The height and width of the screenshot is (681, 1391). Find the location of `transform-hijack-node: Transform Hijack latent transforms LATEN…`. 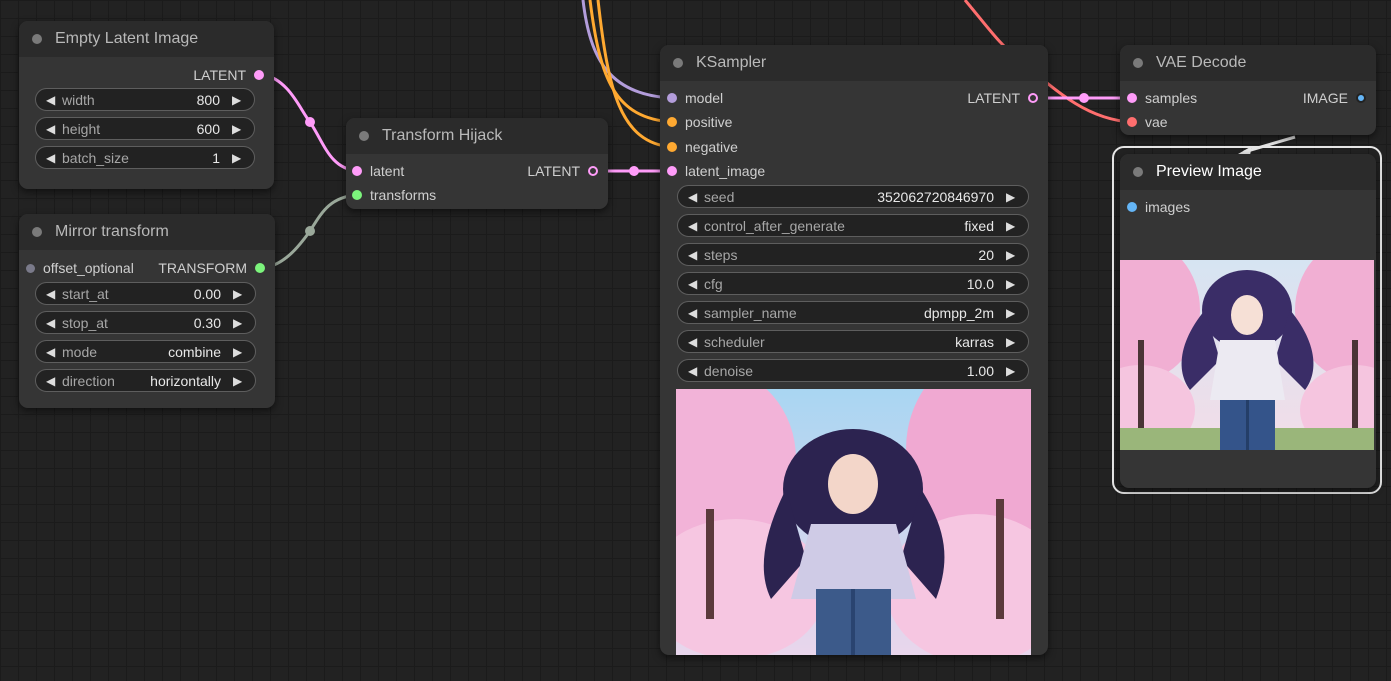

transform-hijack-node: Transform Hijack latent transforms LATEN… is located at coordinates (477, 163).